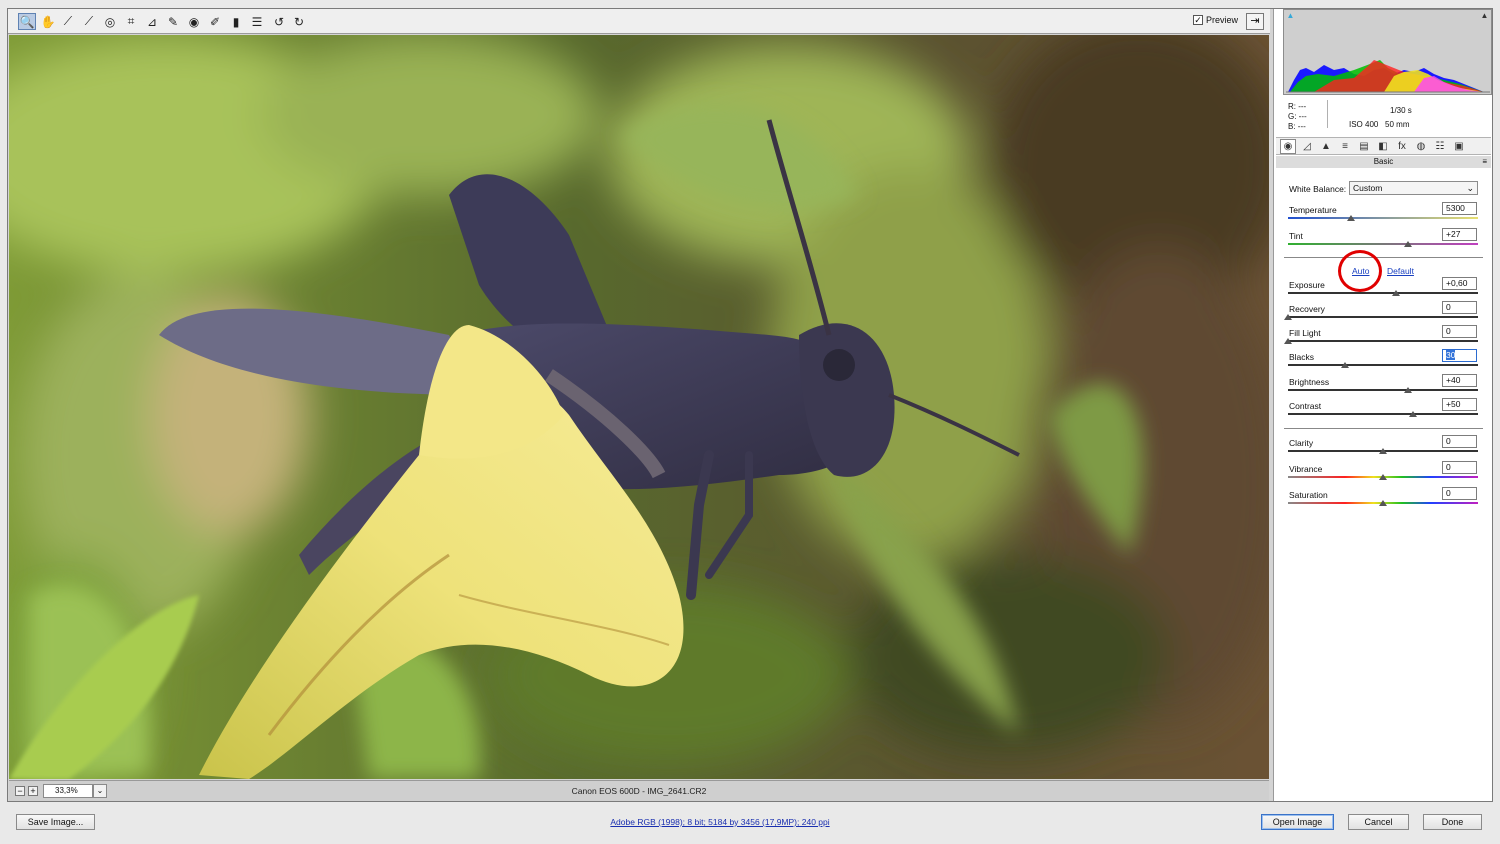 The image size is (1500, 844). I want to click on contrast-value-field: +50, so click(1459, 404).